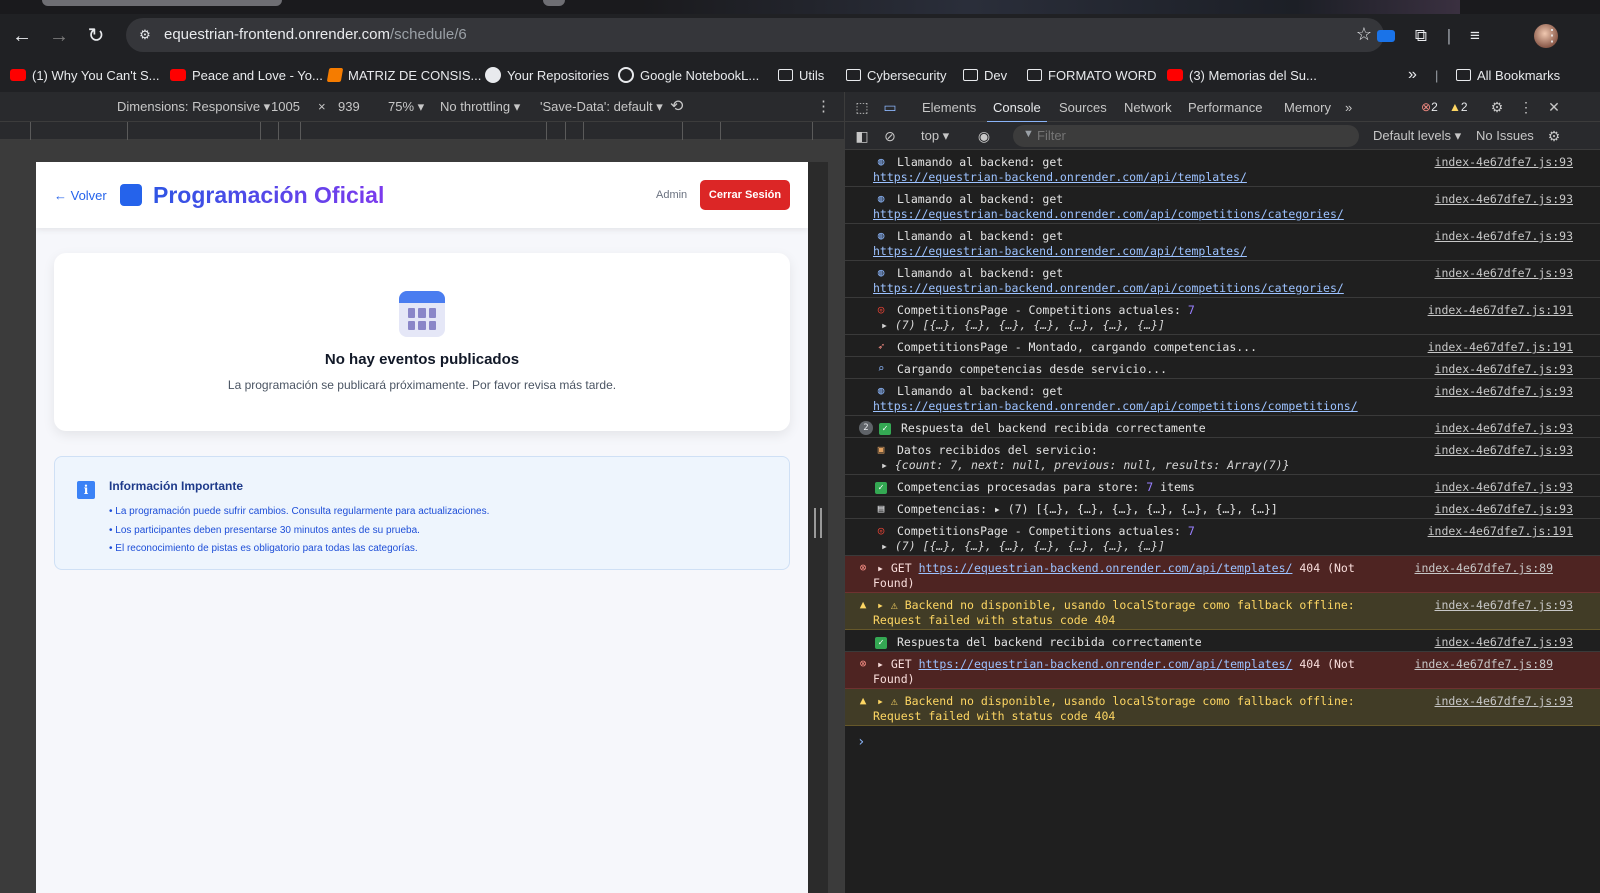 The width and height of the screenshot is (1600, 893). I want to click on save-data-select: 'Save-Data': default ▾, so click(601, 107).